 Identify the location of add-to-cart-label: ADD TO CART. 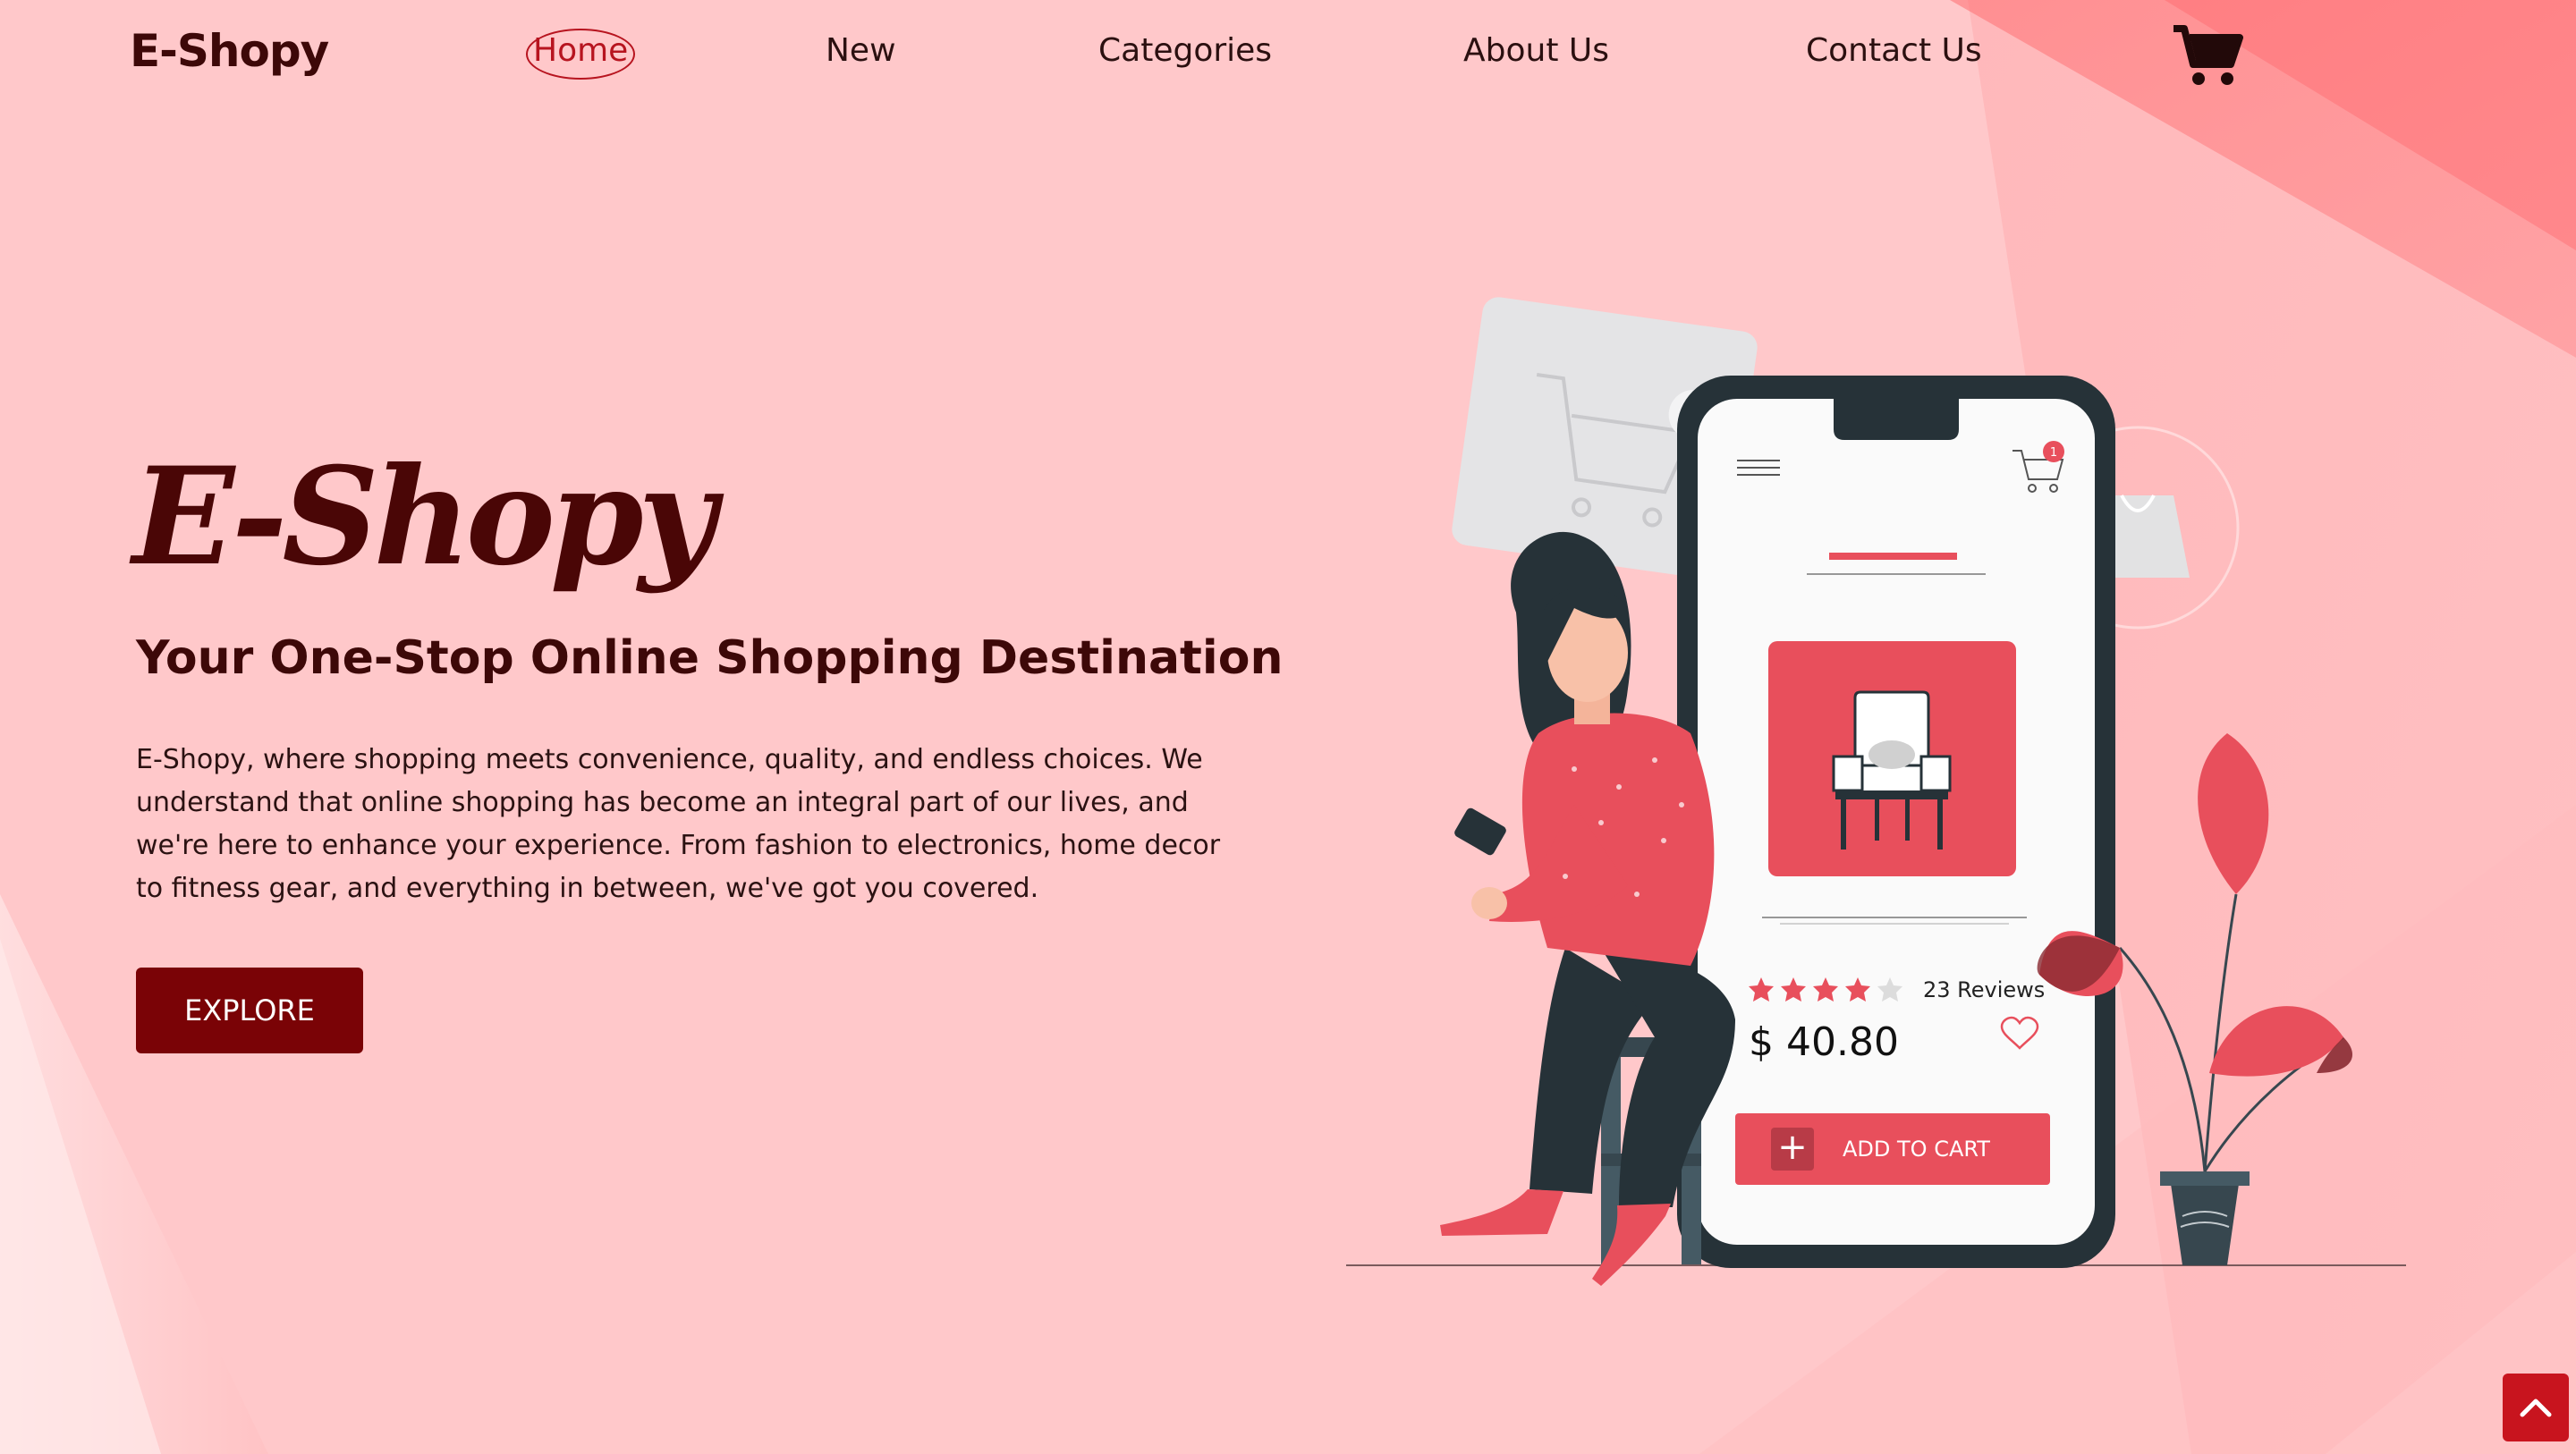
(1916, 1149).